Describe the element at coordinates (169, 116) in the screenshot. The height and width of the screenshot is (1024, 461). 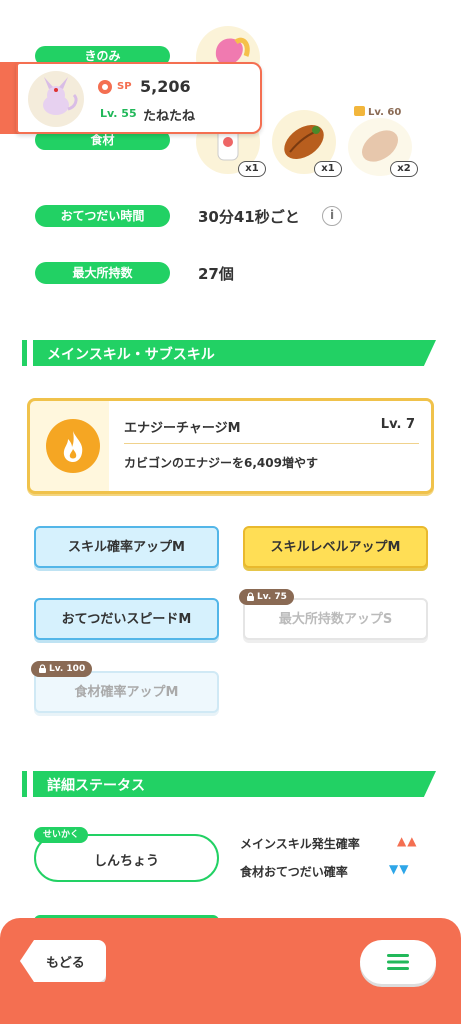
I see `pokemon-name: たねたね` at that location.